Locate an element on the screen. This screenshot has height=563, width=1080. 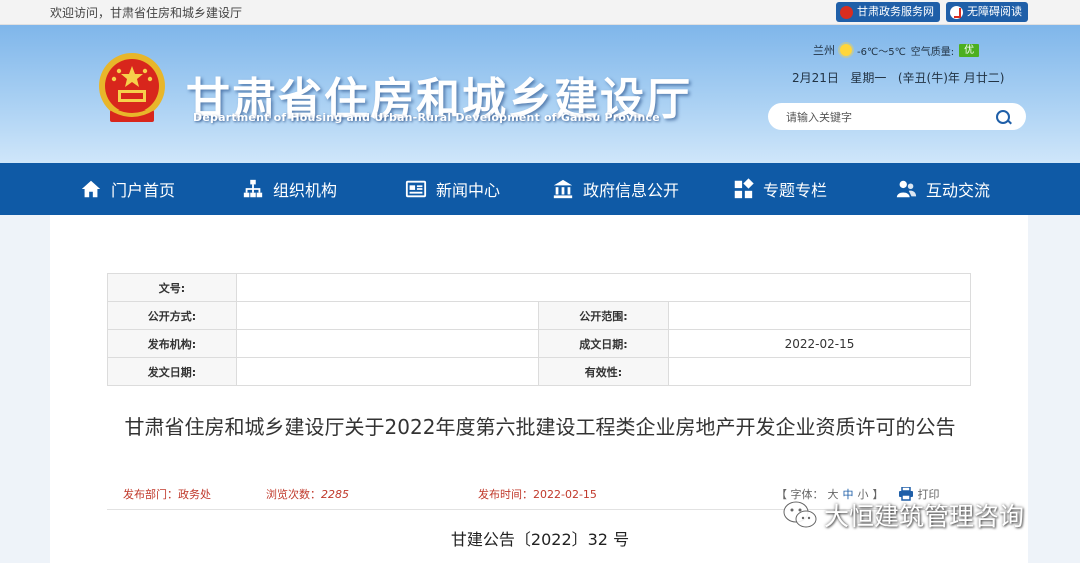
nav-item-label: 新闻中心 is located at coordinates (468, 190).